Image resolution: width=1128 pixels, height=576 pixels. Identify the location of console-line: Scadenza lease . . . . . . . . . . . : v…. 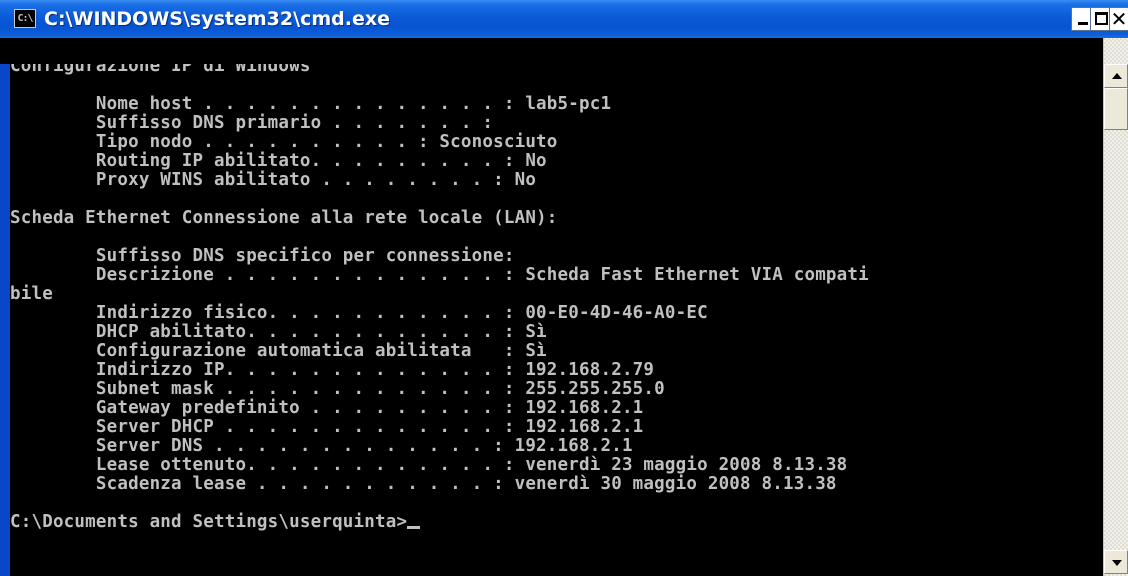
(423, 484).